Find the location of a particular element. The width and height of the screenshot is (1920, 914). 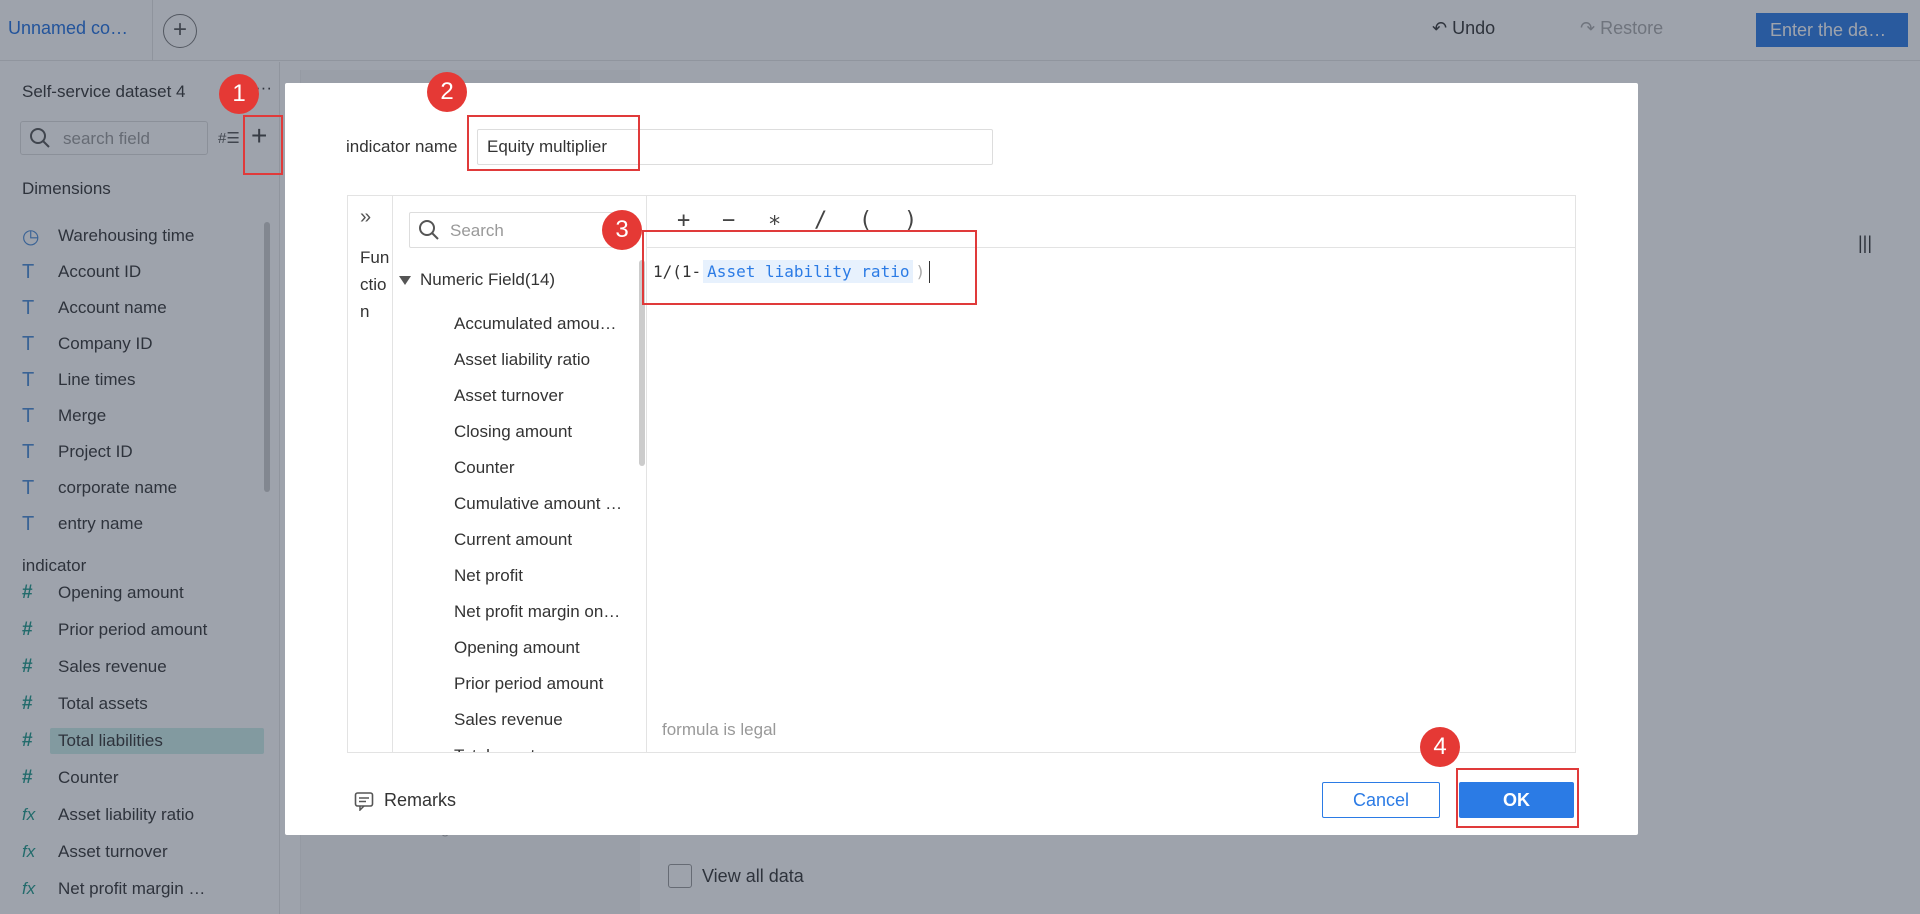

caret-down-icon is located at coordinates (405, 280).